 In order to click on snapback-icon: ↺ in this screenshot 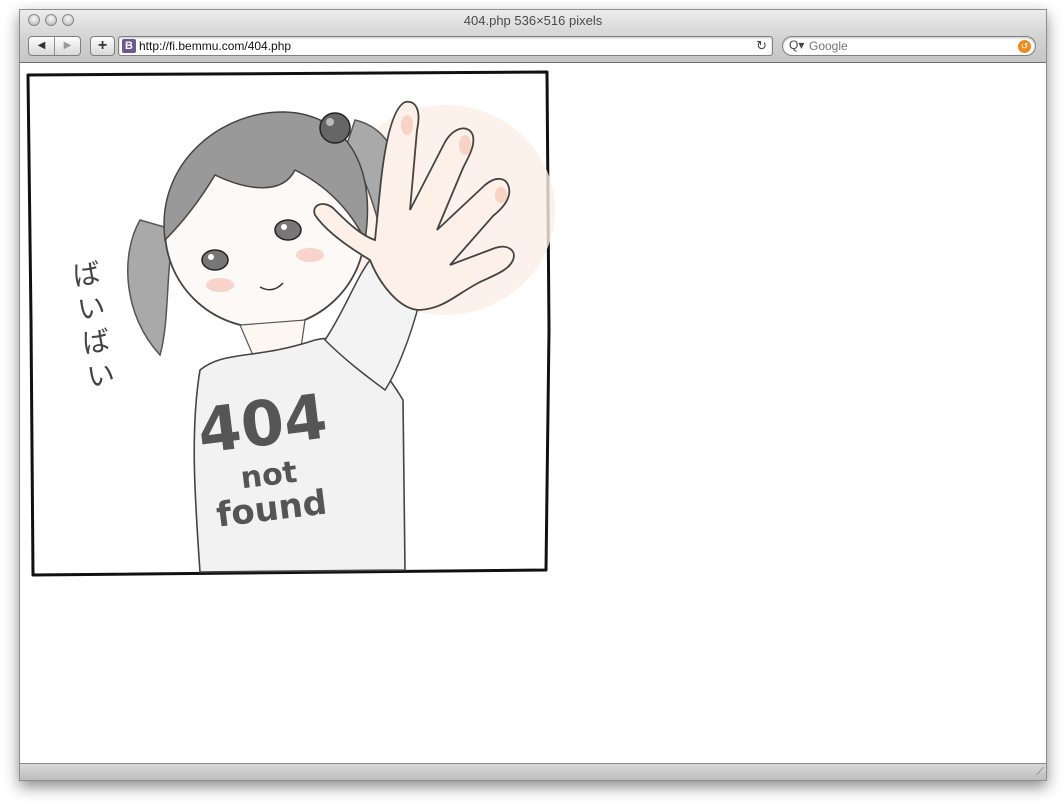, I will do `click(1024, 46)`.